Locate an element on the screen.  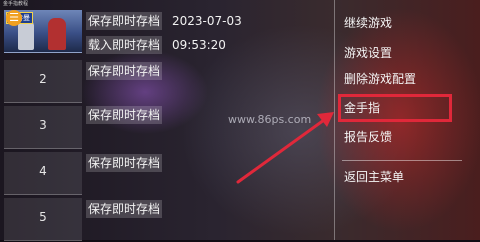
save-slot-1: 奥特曼 保存即时存档 载入即时存档 2023-07-03 09:53:20 is located at coordinates (167, 31).